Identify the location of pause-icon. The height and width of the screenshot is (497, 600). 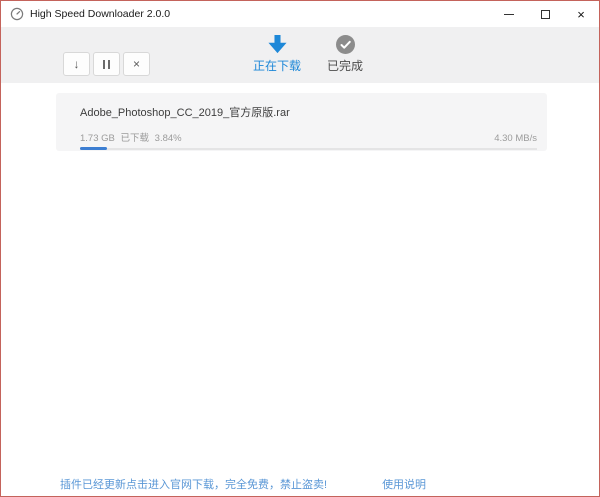
(106, 64).